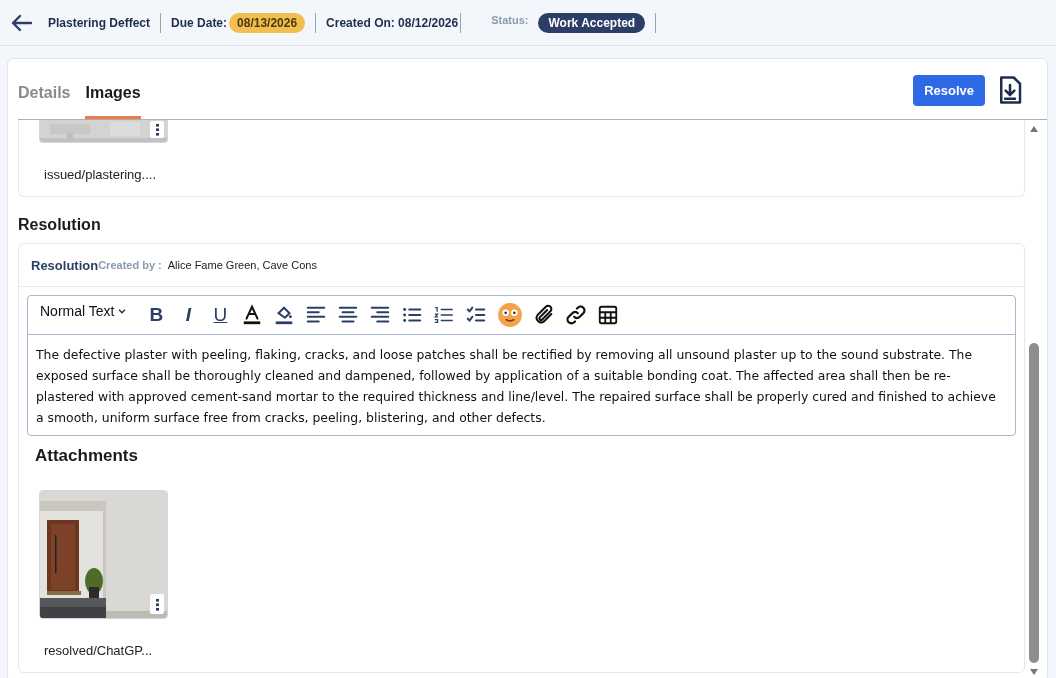  What do you see at coordinates (1034, 503) in the screenshot?
I see `scrollbar-thumb` at bounding box center [1034, 503].